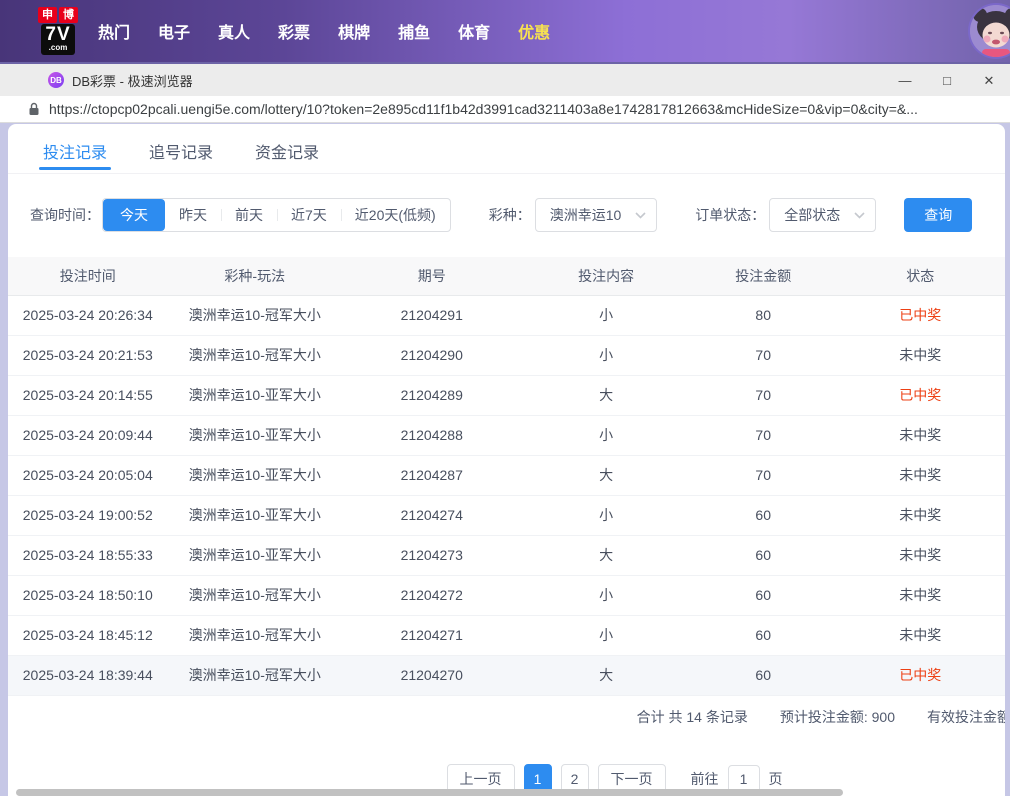  I want to click on window-title: DB彩票 - 极速浏览器, so click(132, 81).